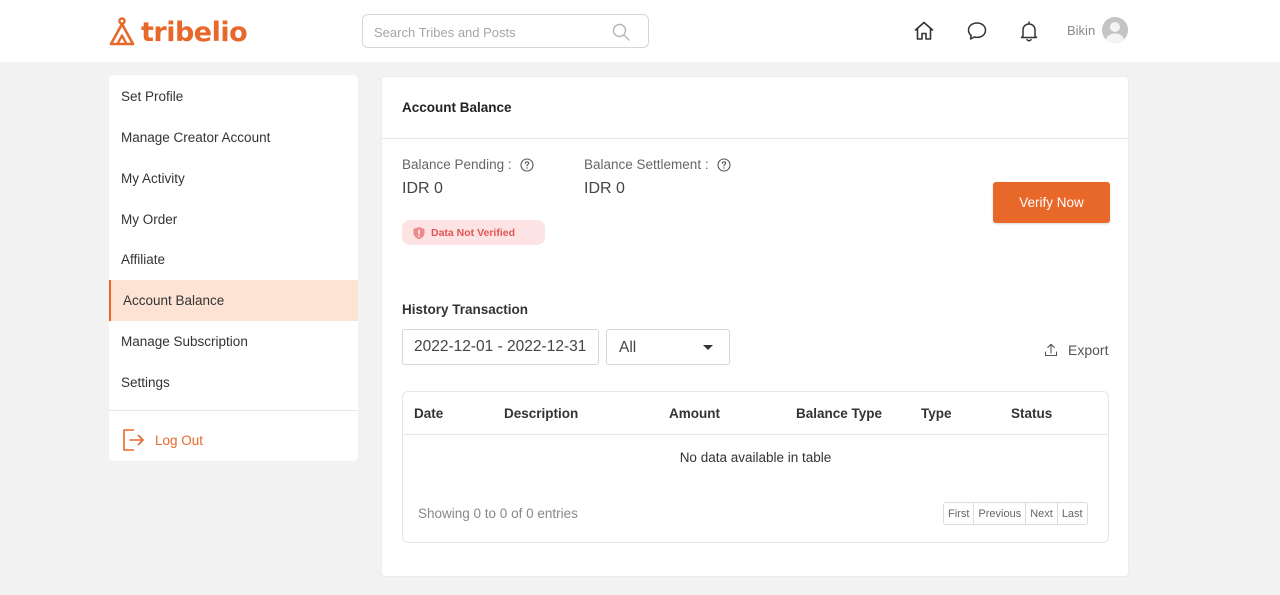 This screenshot has width=1280, height=595. What do you see at coordinates (646, 164) in the screenshot?
I see `balance-settlement-label-text: Balance Settlement :` at bounding box center [646, 164].